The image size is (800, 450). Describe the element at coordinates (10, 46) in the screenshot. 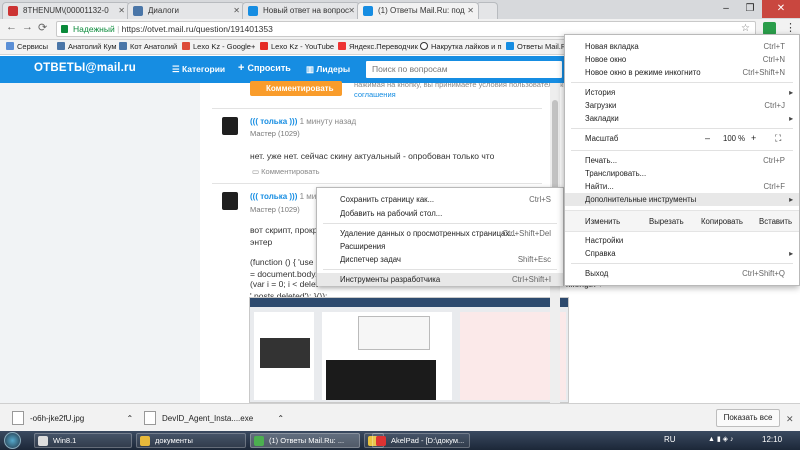

I see `apps-icon` at that location.